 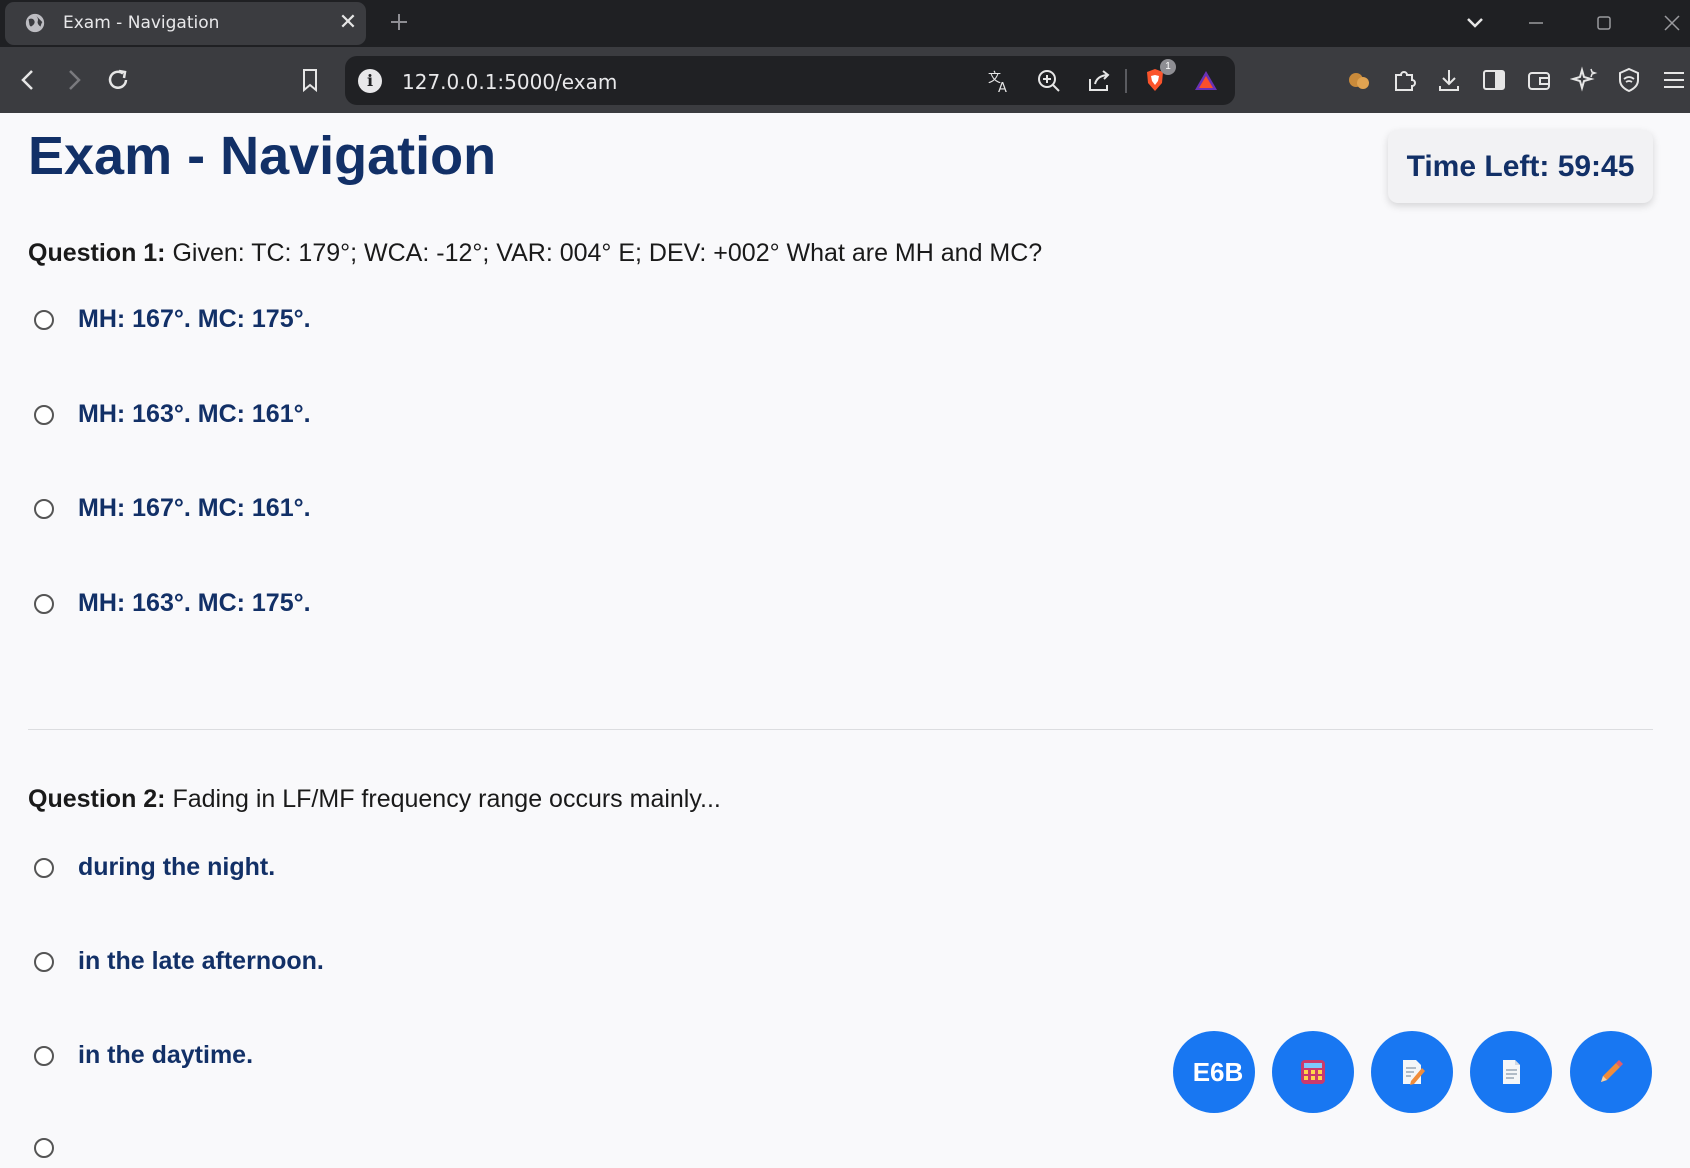 I want to click on vpn-shield-icon, so click(x=1629, y=80).